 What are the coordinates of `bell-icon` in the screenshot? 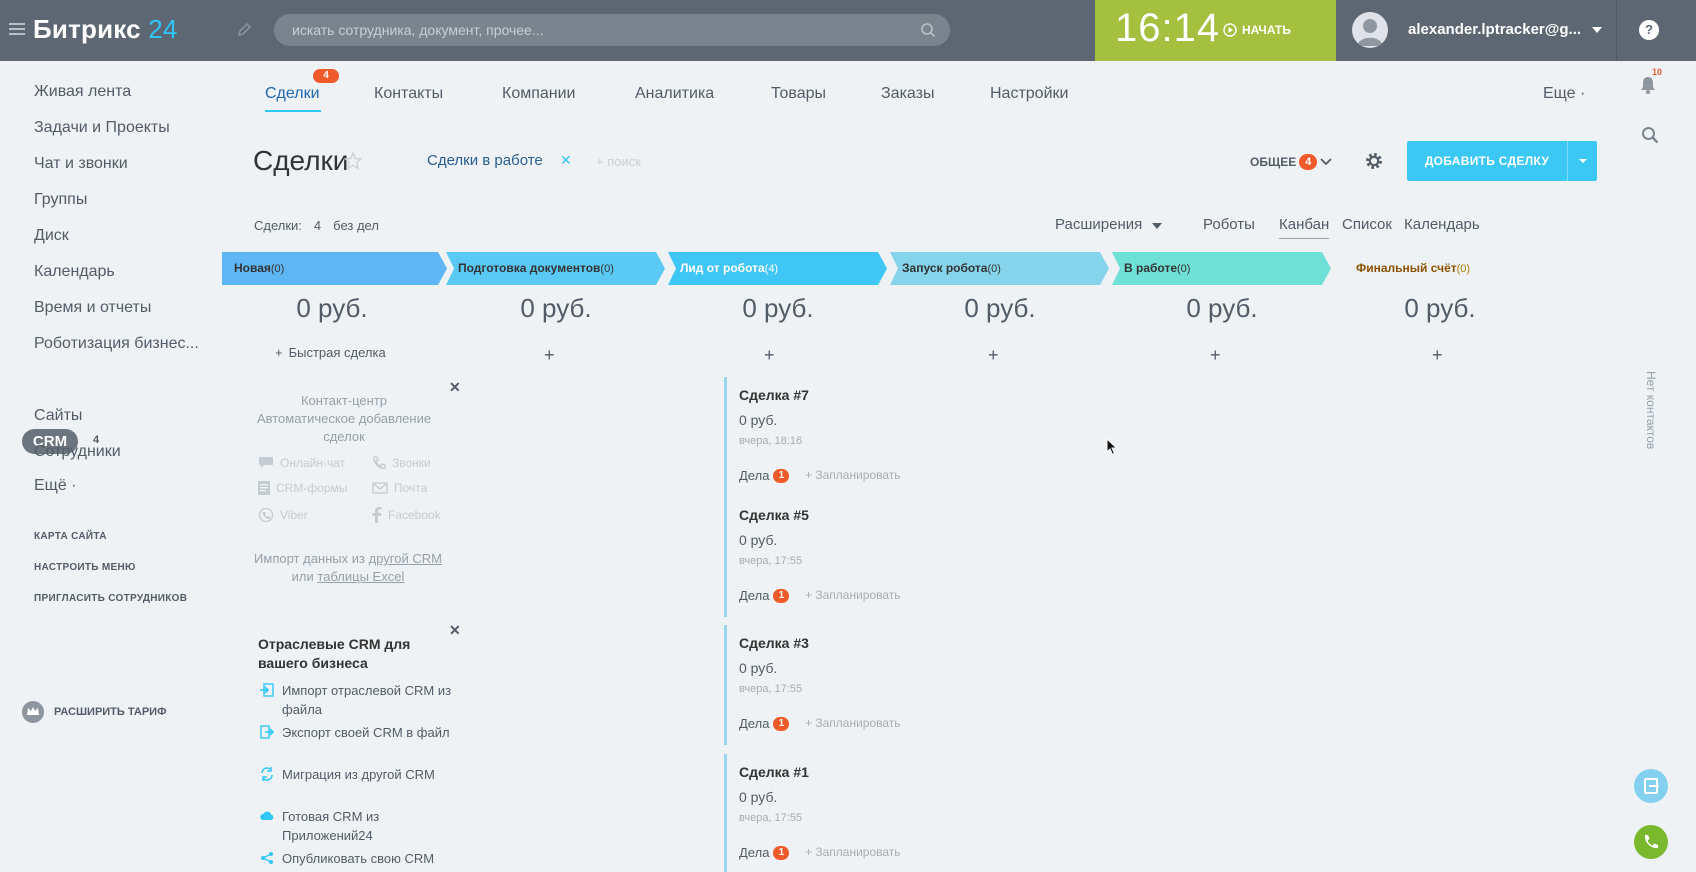 It's located at (1648, 85).